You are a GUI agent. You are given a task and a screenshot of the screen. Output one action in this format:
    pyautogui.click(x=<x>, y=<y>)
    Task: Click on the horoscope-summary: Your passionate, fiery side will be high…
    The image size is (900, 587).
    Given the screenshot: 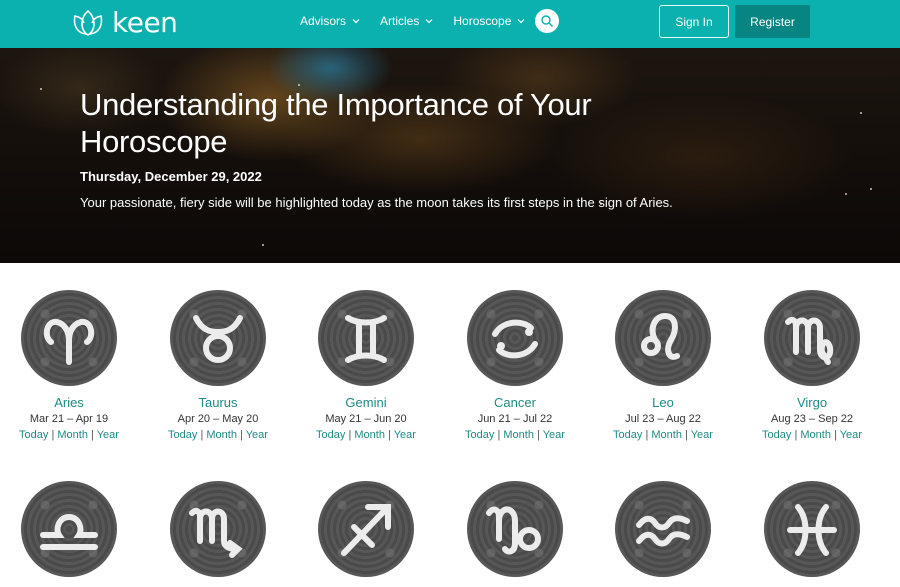 What is the action you would take?
    pyautogui.click(x=376, y=202)
    